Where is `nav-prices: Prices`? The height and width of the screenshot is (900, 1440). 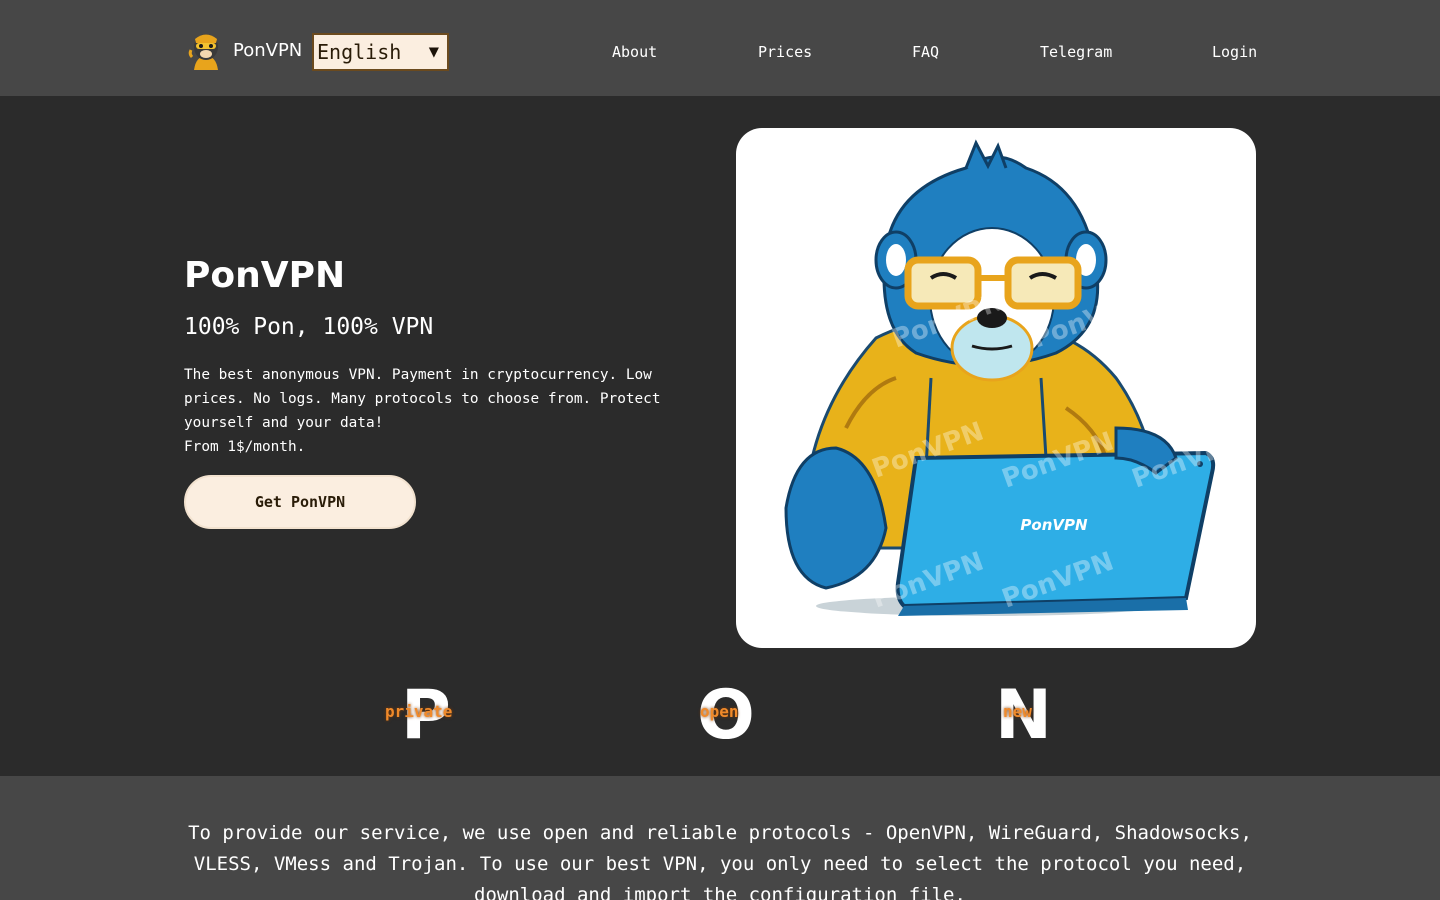
nav-prices: Prices is located at coordinates (785, 52).